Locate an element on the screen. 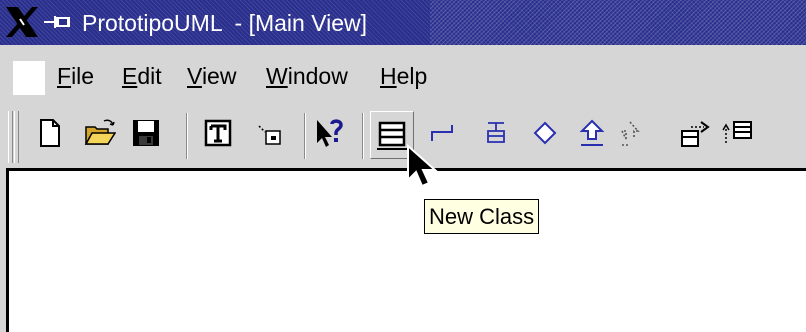 The image size is (806, 332). diamond-icon is located at coordinates (545, 133).